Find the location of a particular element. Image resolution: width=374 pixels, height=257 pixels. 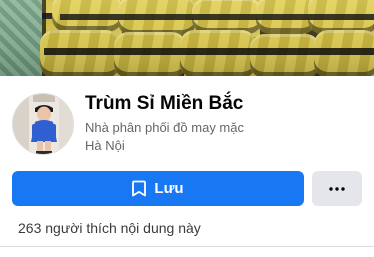

ellipsis-icon is located at coordinates (337, 188).